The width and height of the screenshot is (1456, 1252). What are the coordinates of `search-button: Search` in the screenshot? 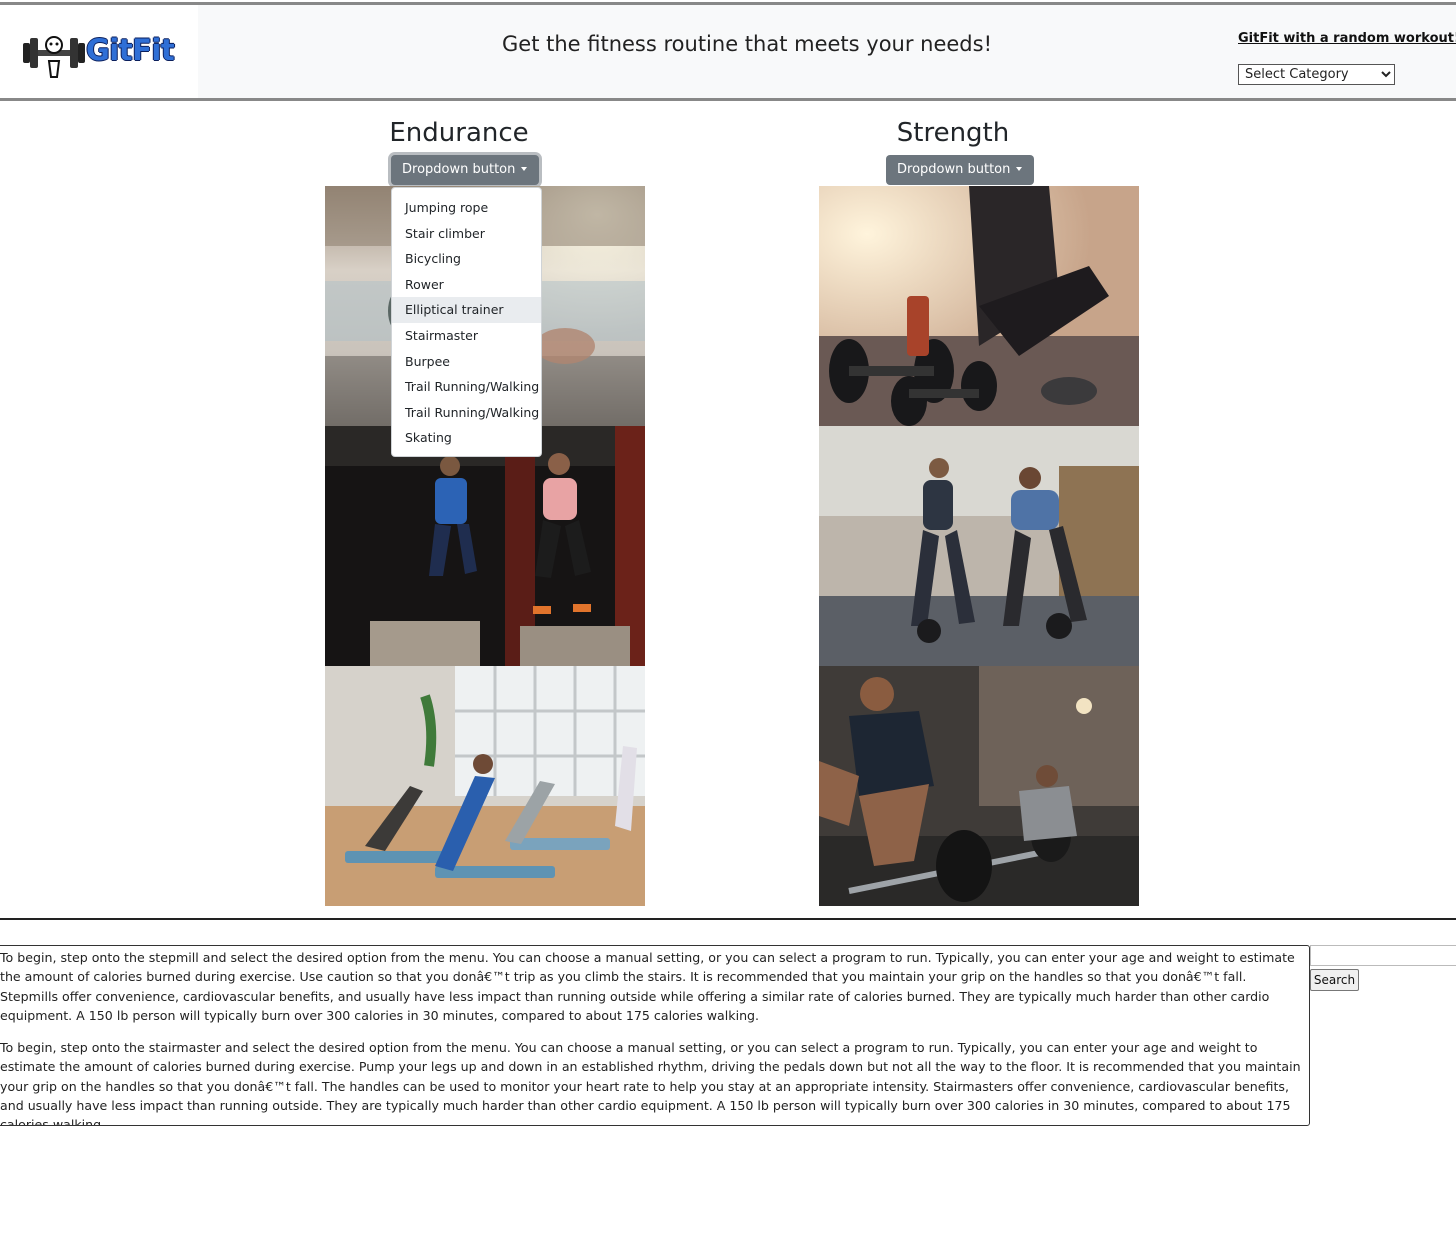 It's located at (1334, 980).